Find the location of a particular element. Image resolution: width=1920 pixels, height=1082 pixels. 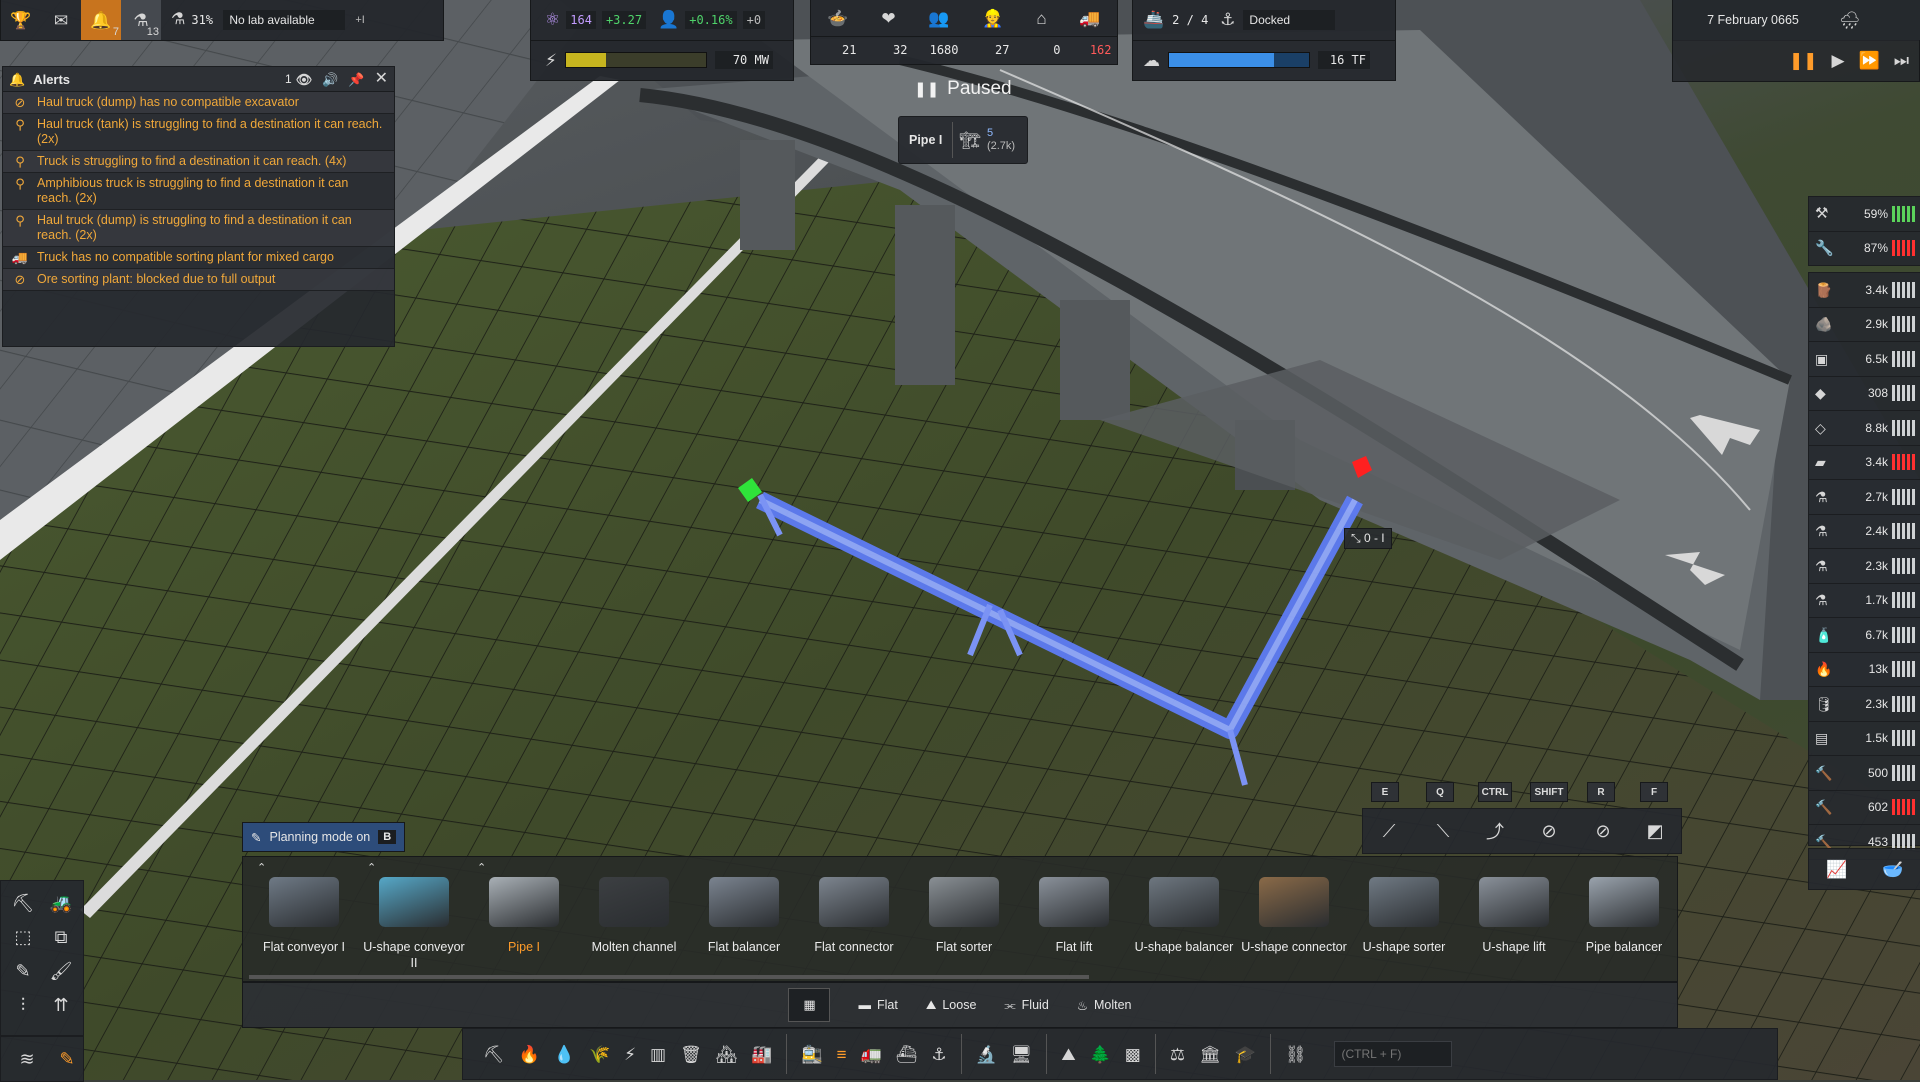

layers-button: ≋ is located at coordinates (27, 1059).